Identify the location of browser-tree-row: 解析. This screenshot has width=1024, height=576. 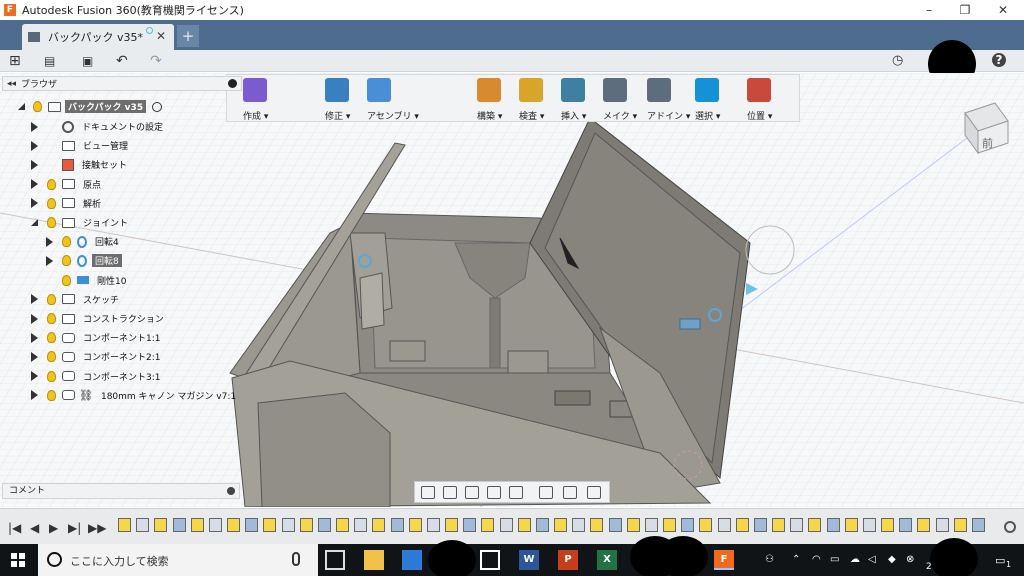
(67, 203).